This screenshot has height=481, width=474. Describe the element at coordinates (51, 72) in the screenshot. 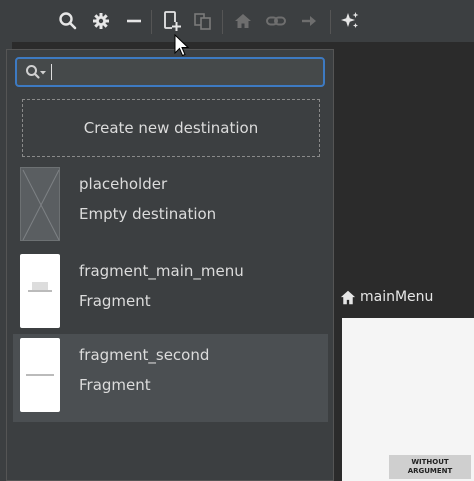

I see `text-caret` at that location.